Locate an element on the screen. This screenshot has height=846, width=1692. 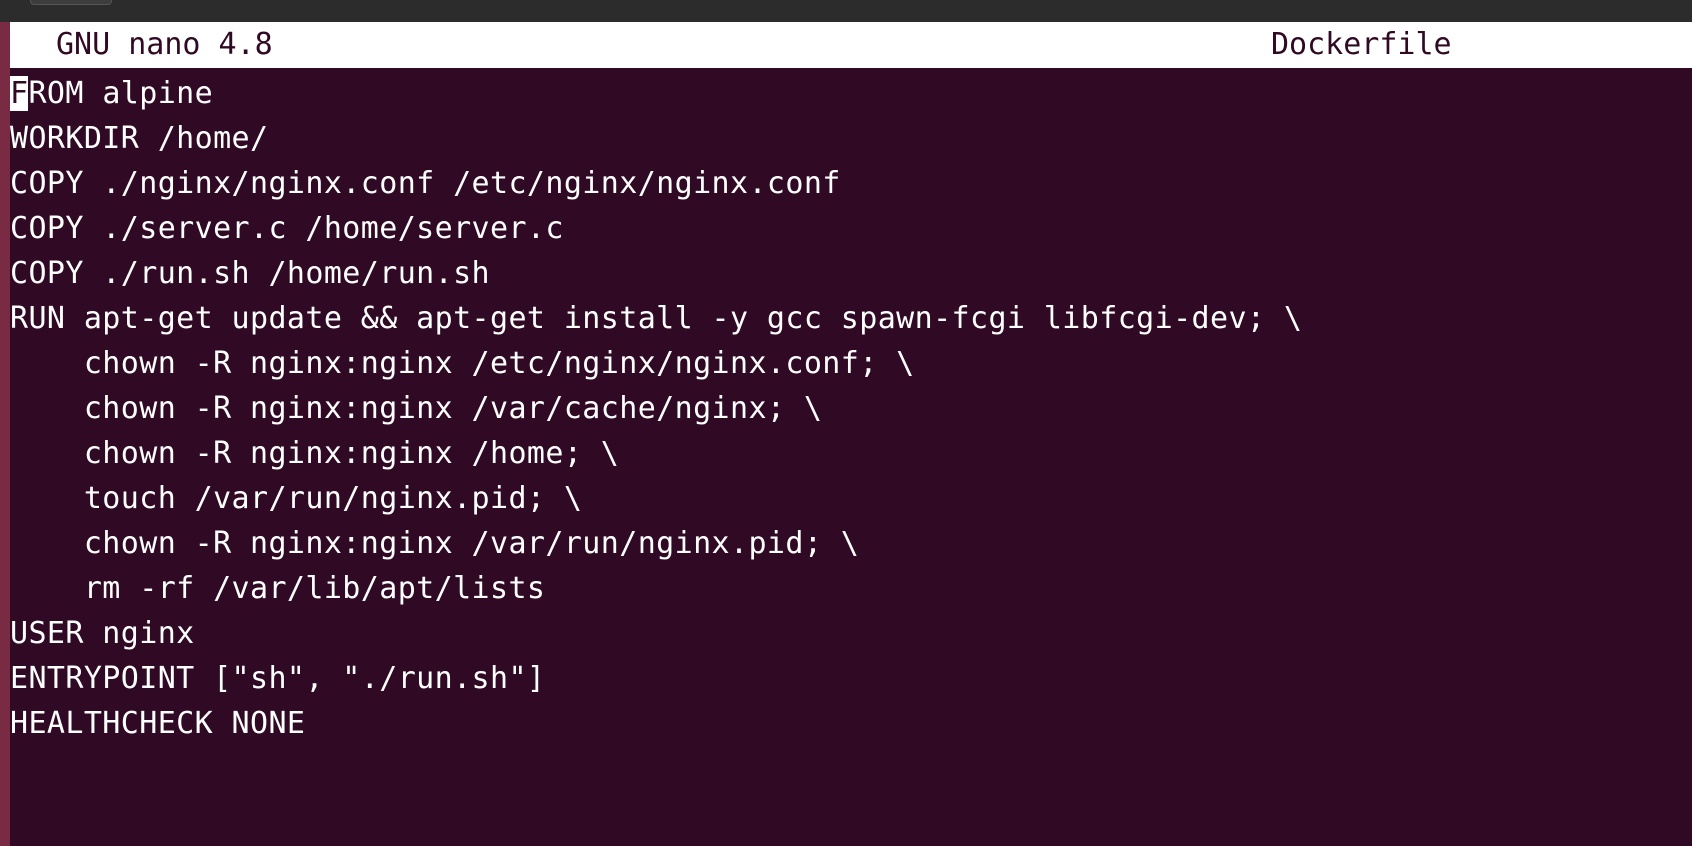
nano-titlebar: GNU nano 4.8 Dockerfile is located at coordinates (851, 45).